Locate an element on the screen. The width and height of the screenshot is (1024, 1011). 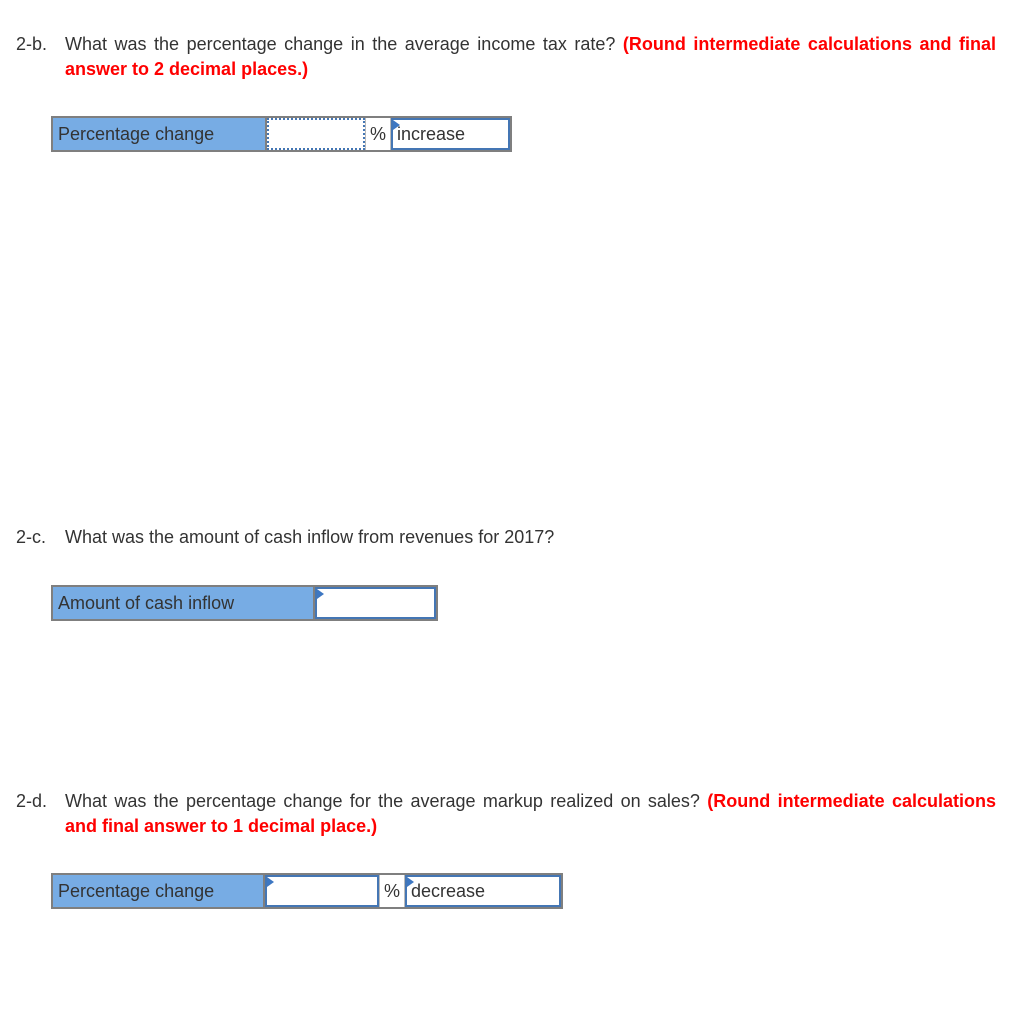
cash-inflow-field is located at coordinates (375, 603).